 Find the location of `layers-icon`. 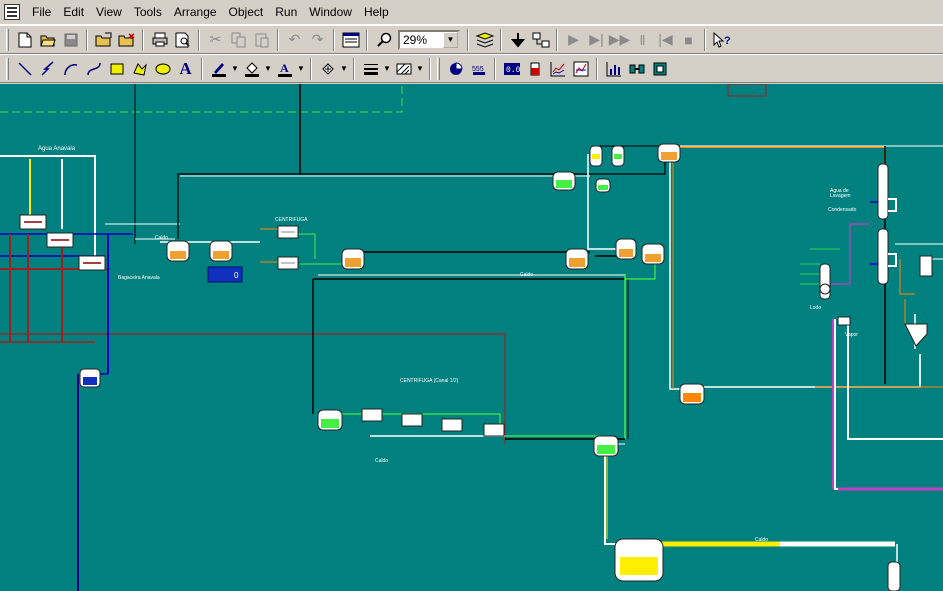

layers-icon is located at coordinates (484, 40).